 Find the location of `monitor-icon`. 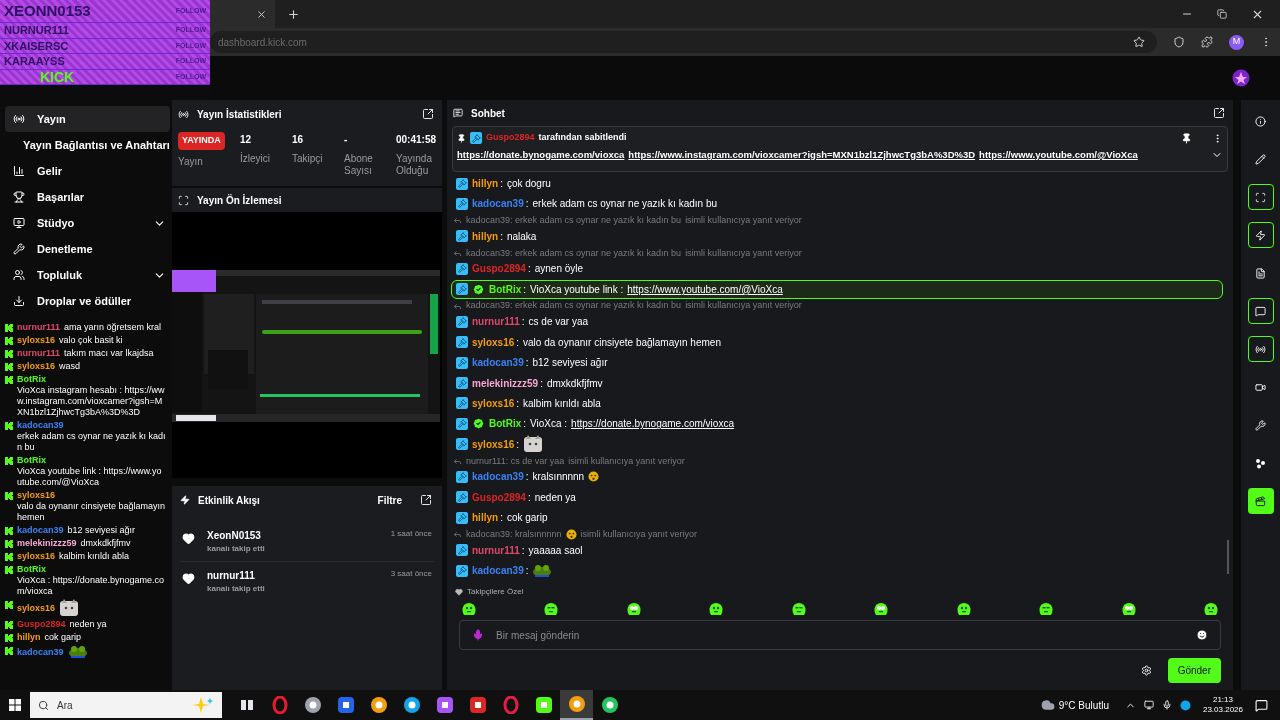

monitor-icon is located at coordinates (1148, 705).